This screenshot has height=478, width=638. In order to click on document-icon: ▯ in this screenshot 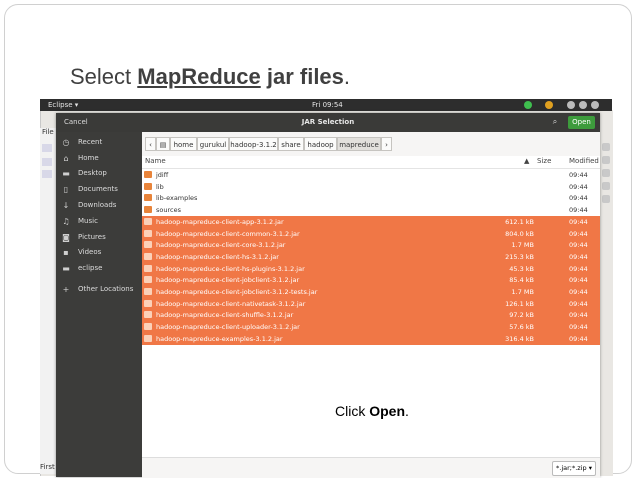, I will do `click(66, 189)`.